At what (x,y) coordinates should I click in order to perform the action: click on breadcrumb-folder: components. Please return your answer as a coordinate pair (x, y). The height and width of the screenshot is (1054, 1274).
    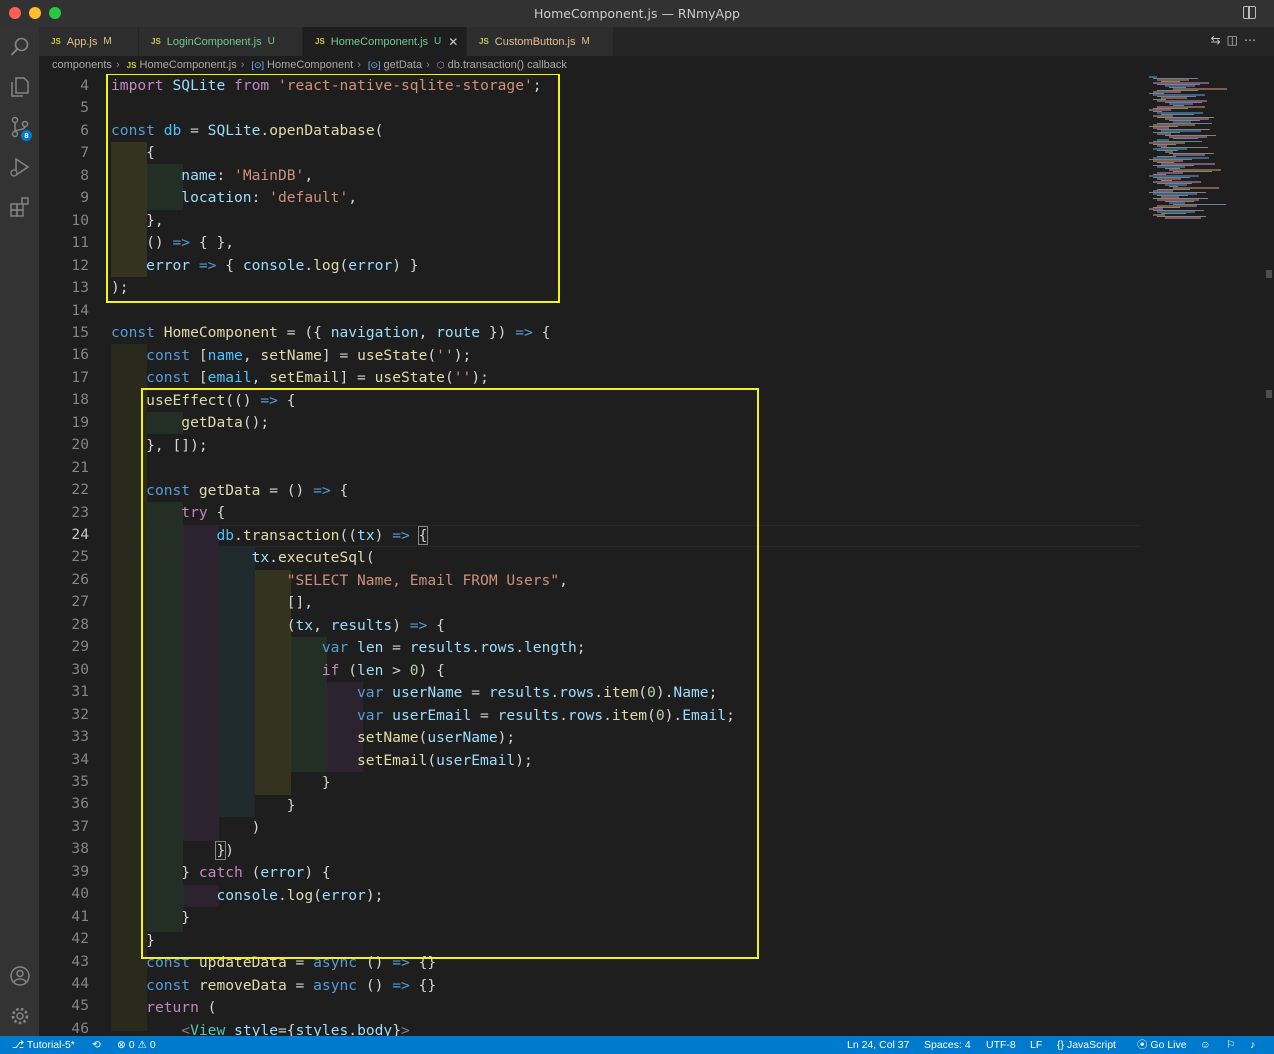
    Looking at the image, I should click on (82, 65).